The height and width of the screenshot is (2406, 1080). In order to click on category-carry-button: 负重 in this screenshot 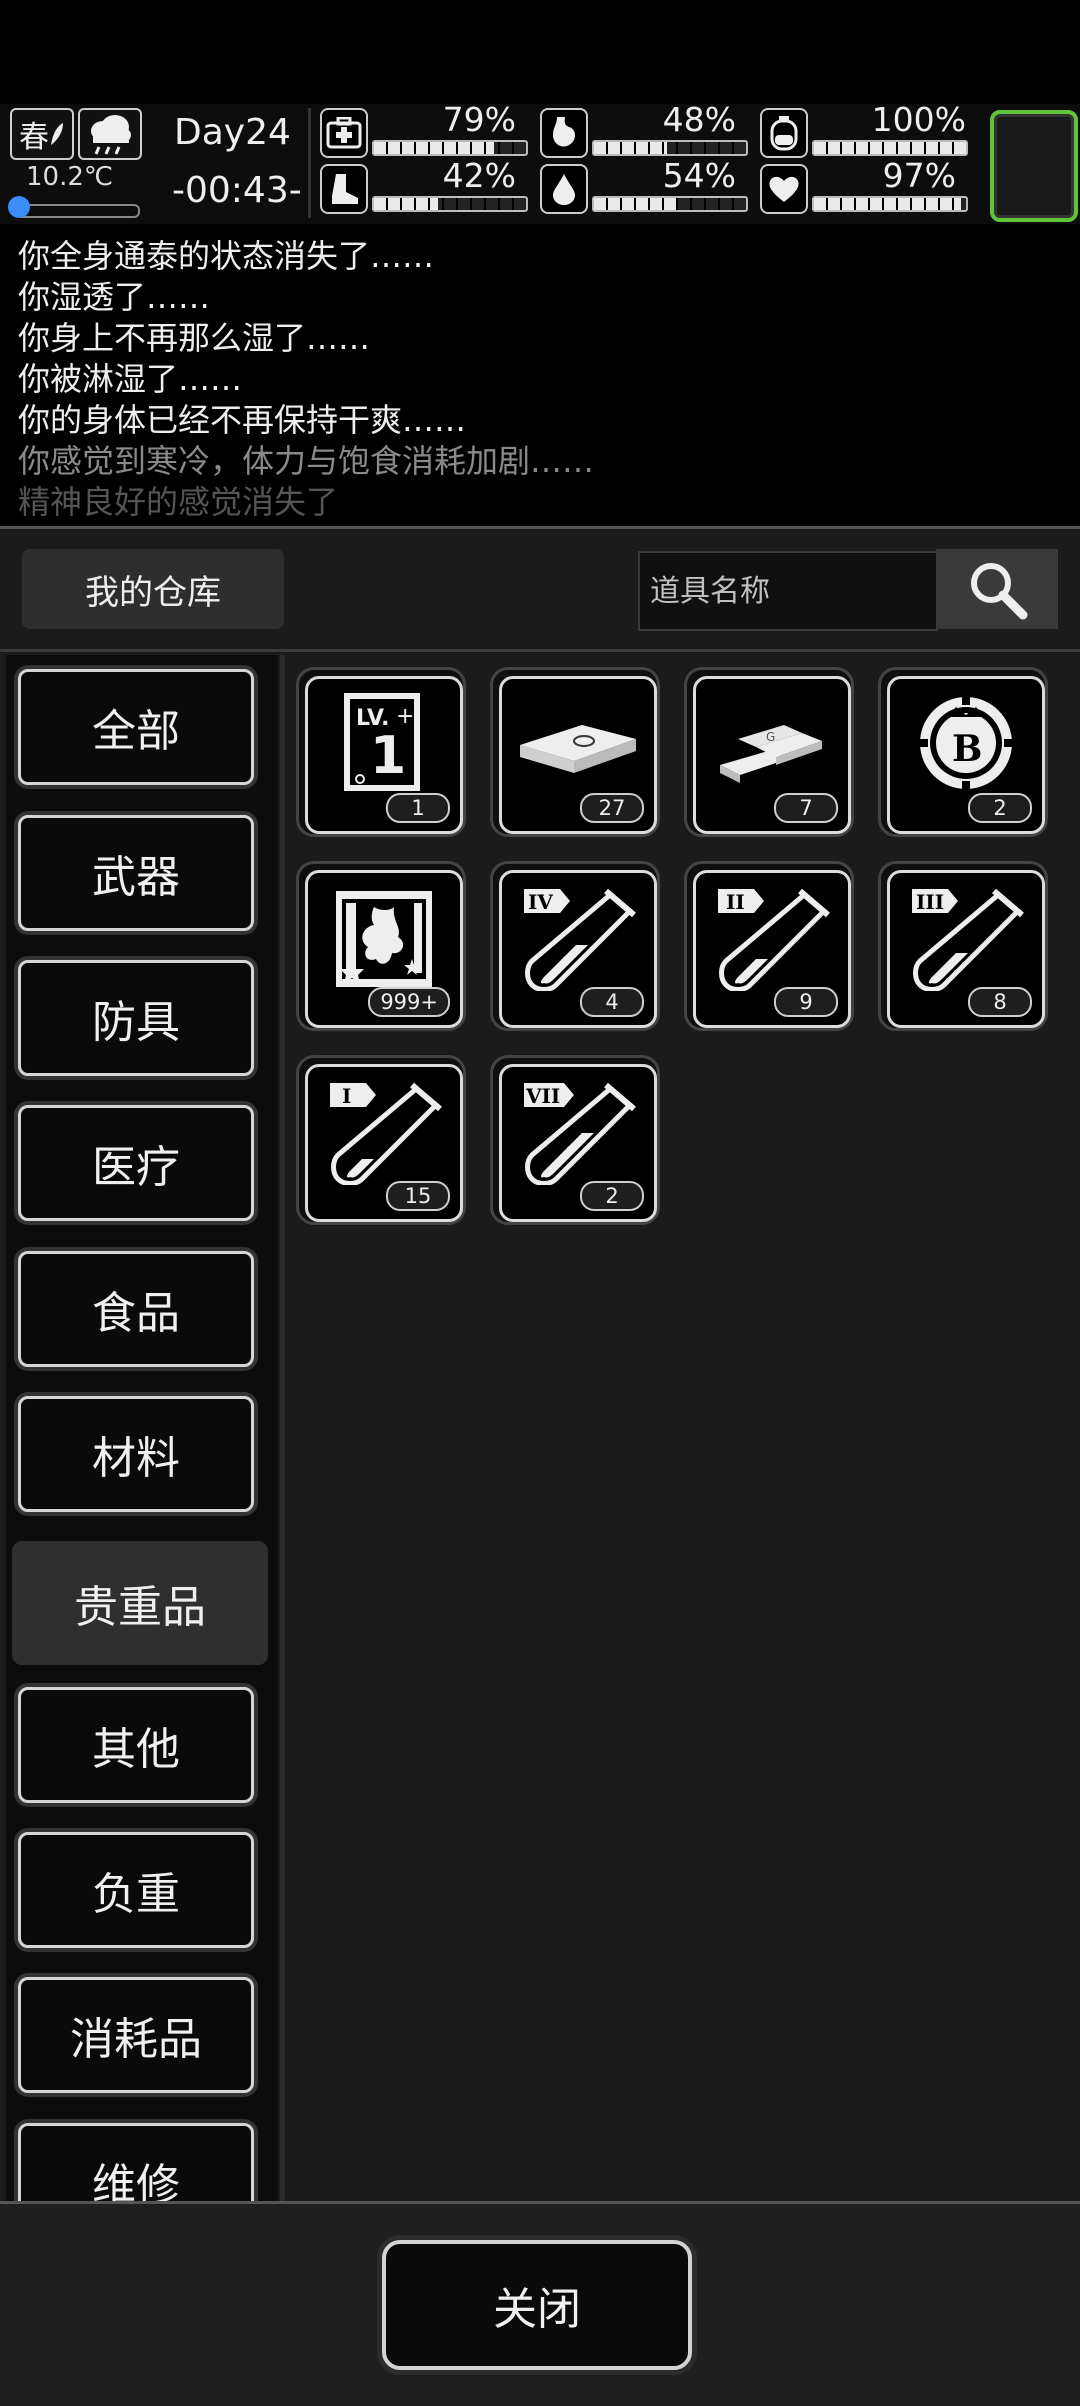, I will do `click(136, 1890)`.